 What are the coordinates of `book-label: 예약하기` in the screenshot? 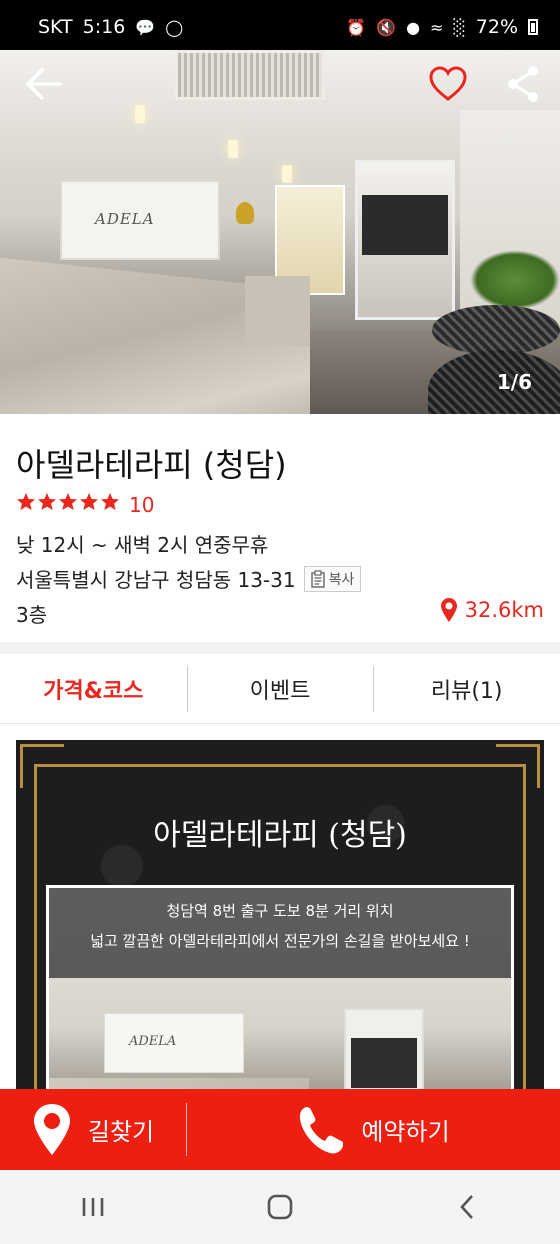 It's located at (405, 1132).